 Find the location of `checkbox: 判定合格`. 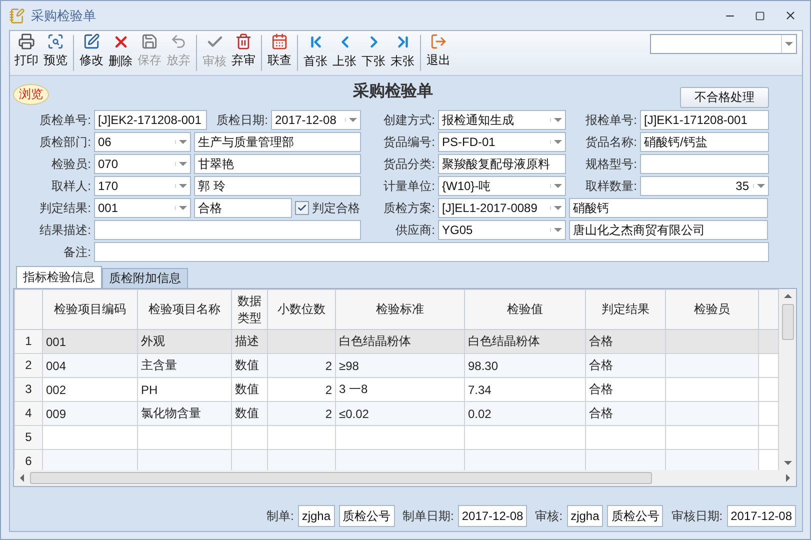

checkbox: 判定合格 is located at coordinates (328, 208).